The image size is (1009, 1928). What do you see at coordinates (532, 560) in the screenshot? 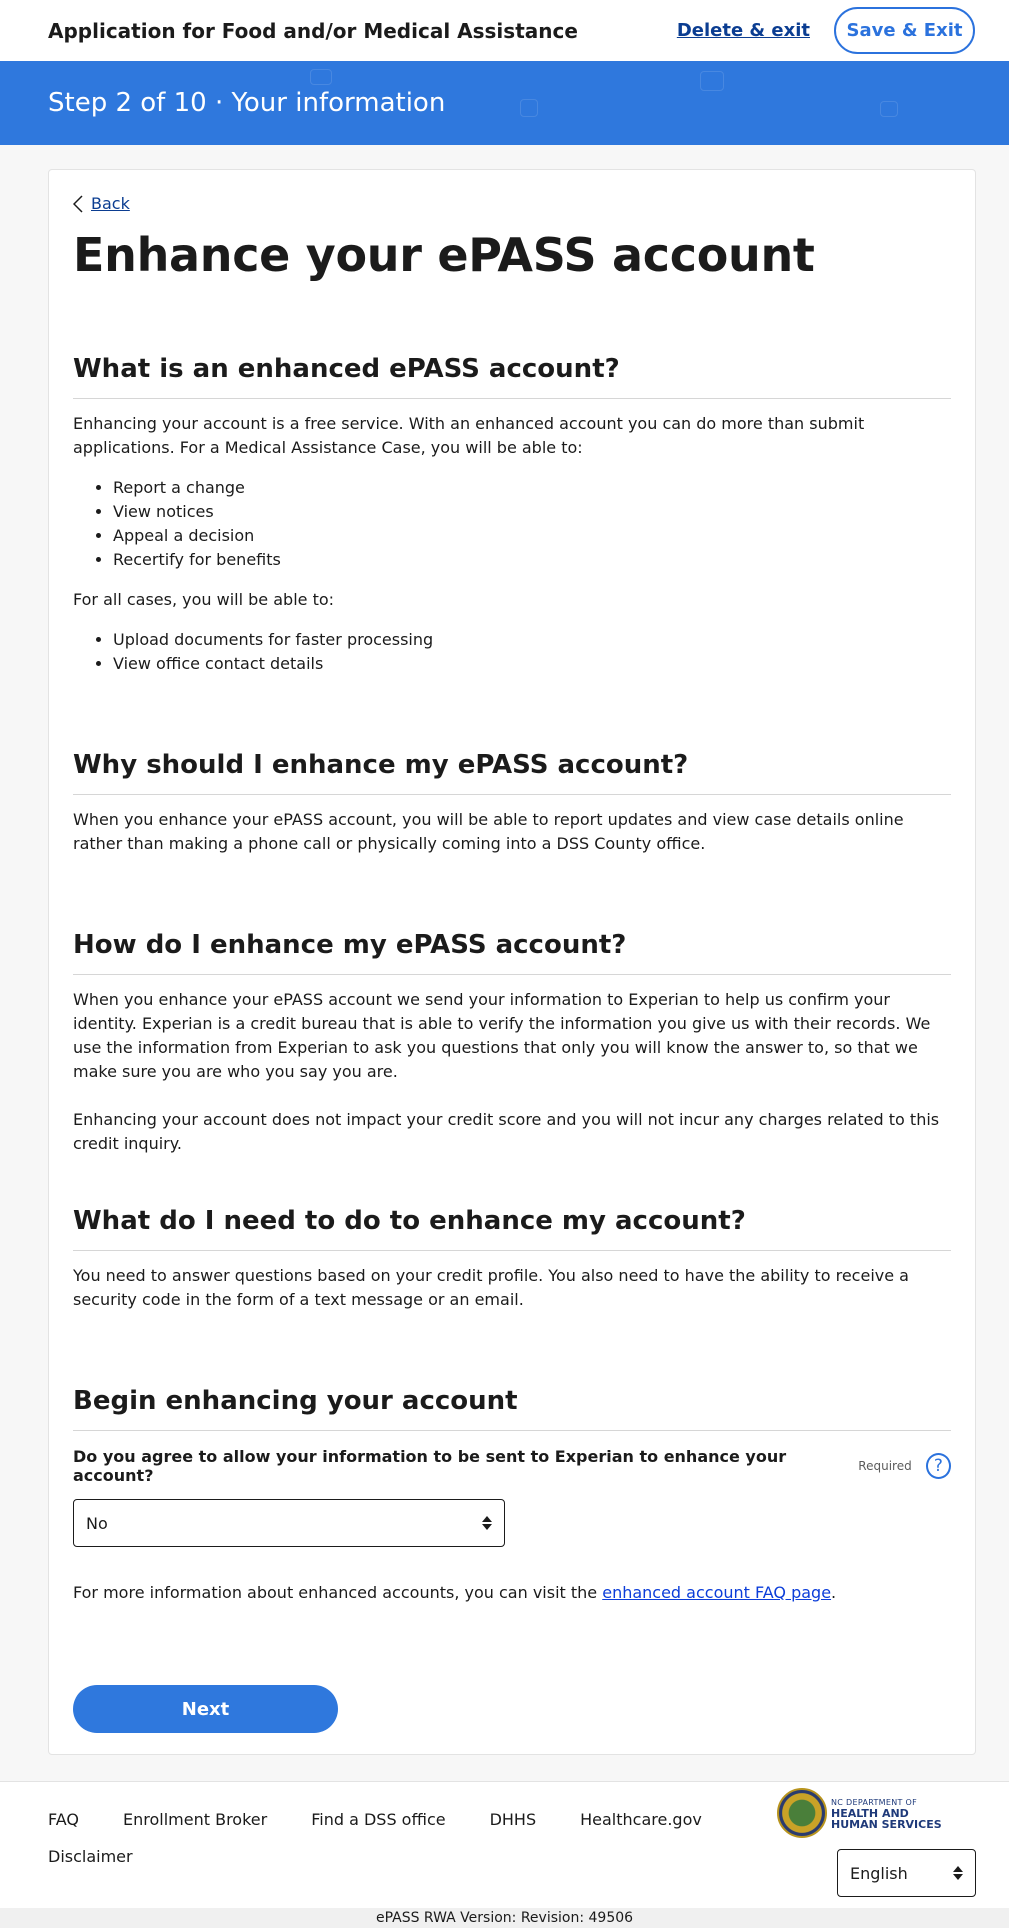
I see `list-item: Recertify for benefits` at bounding box center [532, 560].